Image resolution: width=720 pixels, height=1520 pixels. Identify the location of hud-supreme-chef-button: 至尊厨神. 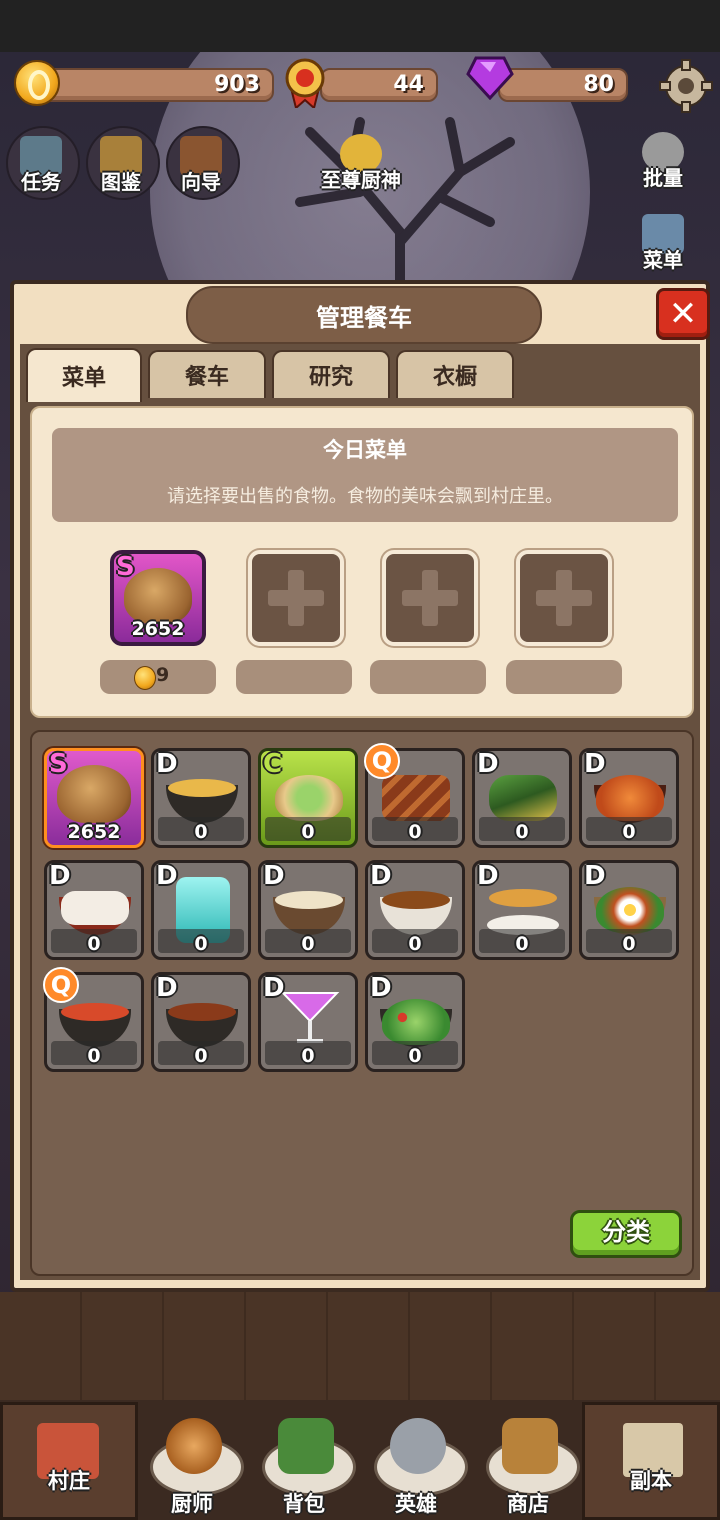
(361, 159).